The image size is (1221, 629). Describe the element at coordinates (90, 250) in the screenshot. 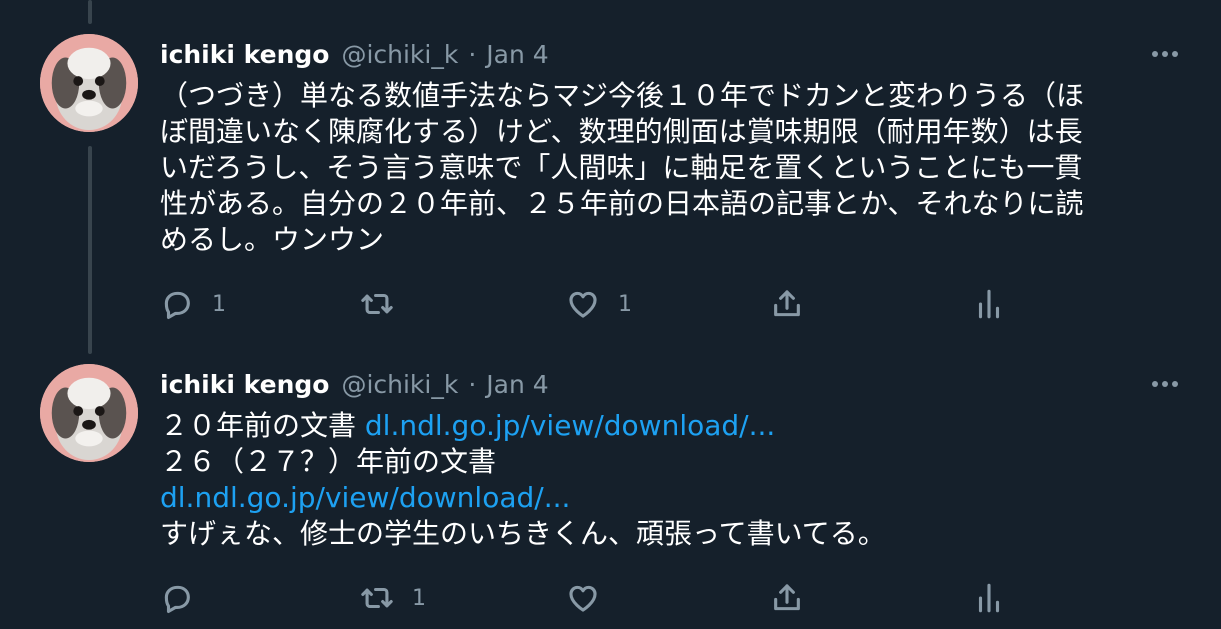

I see `thread-line-middle` at that location.